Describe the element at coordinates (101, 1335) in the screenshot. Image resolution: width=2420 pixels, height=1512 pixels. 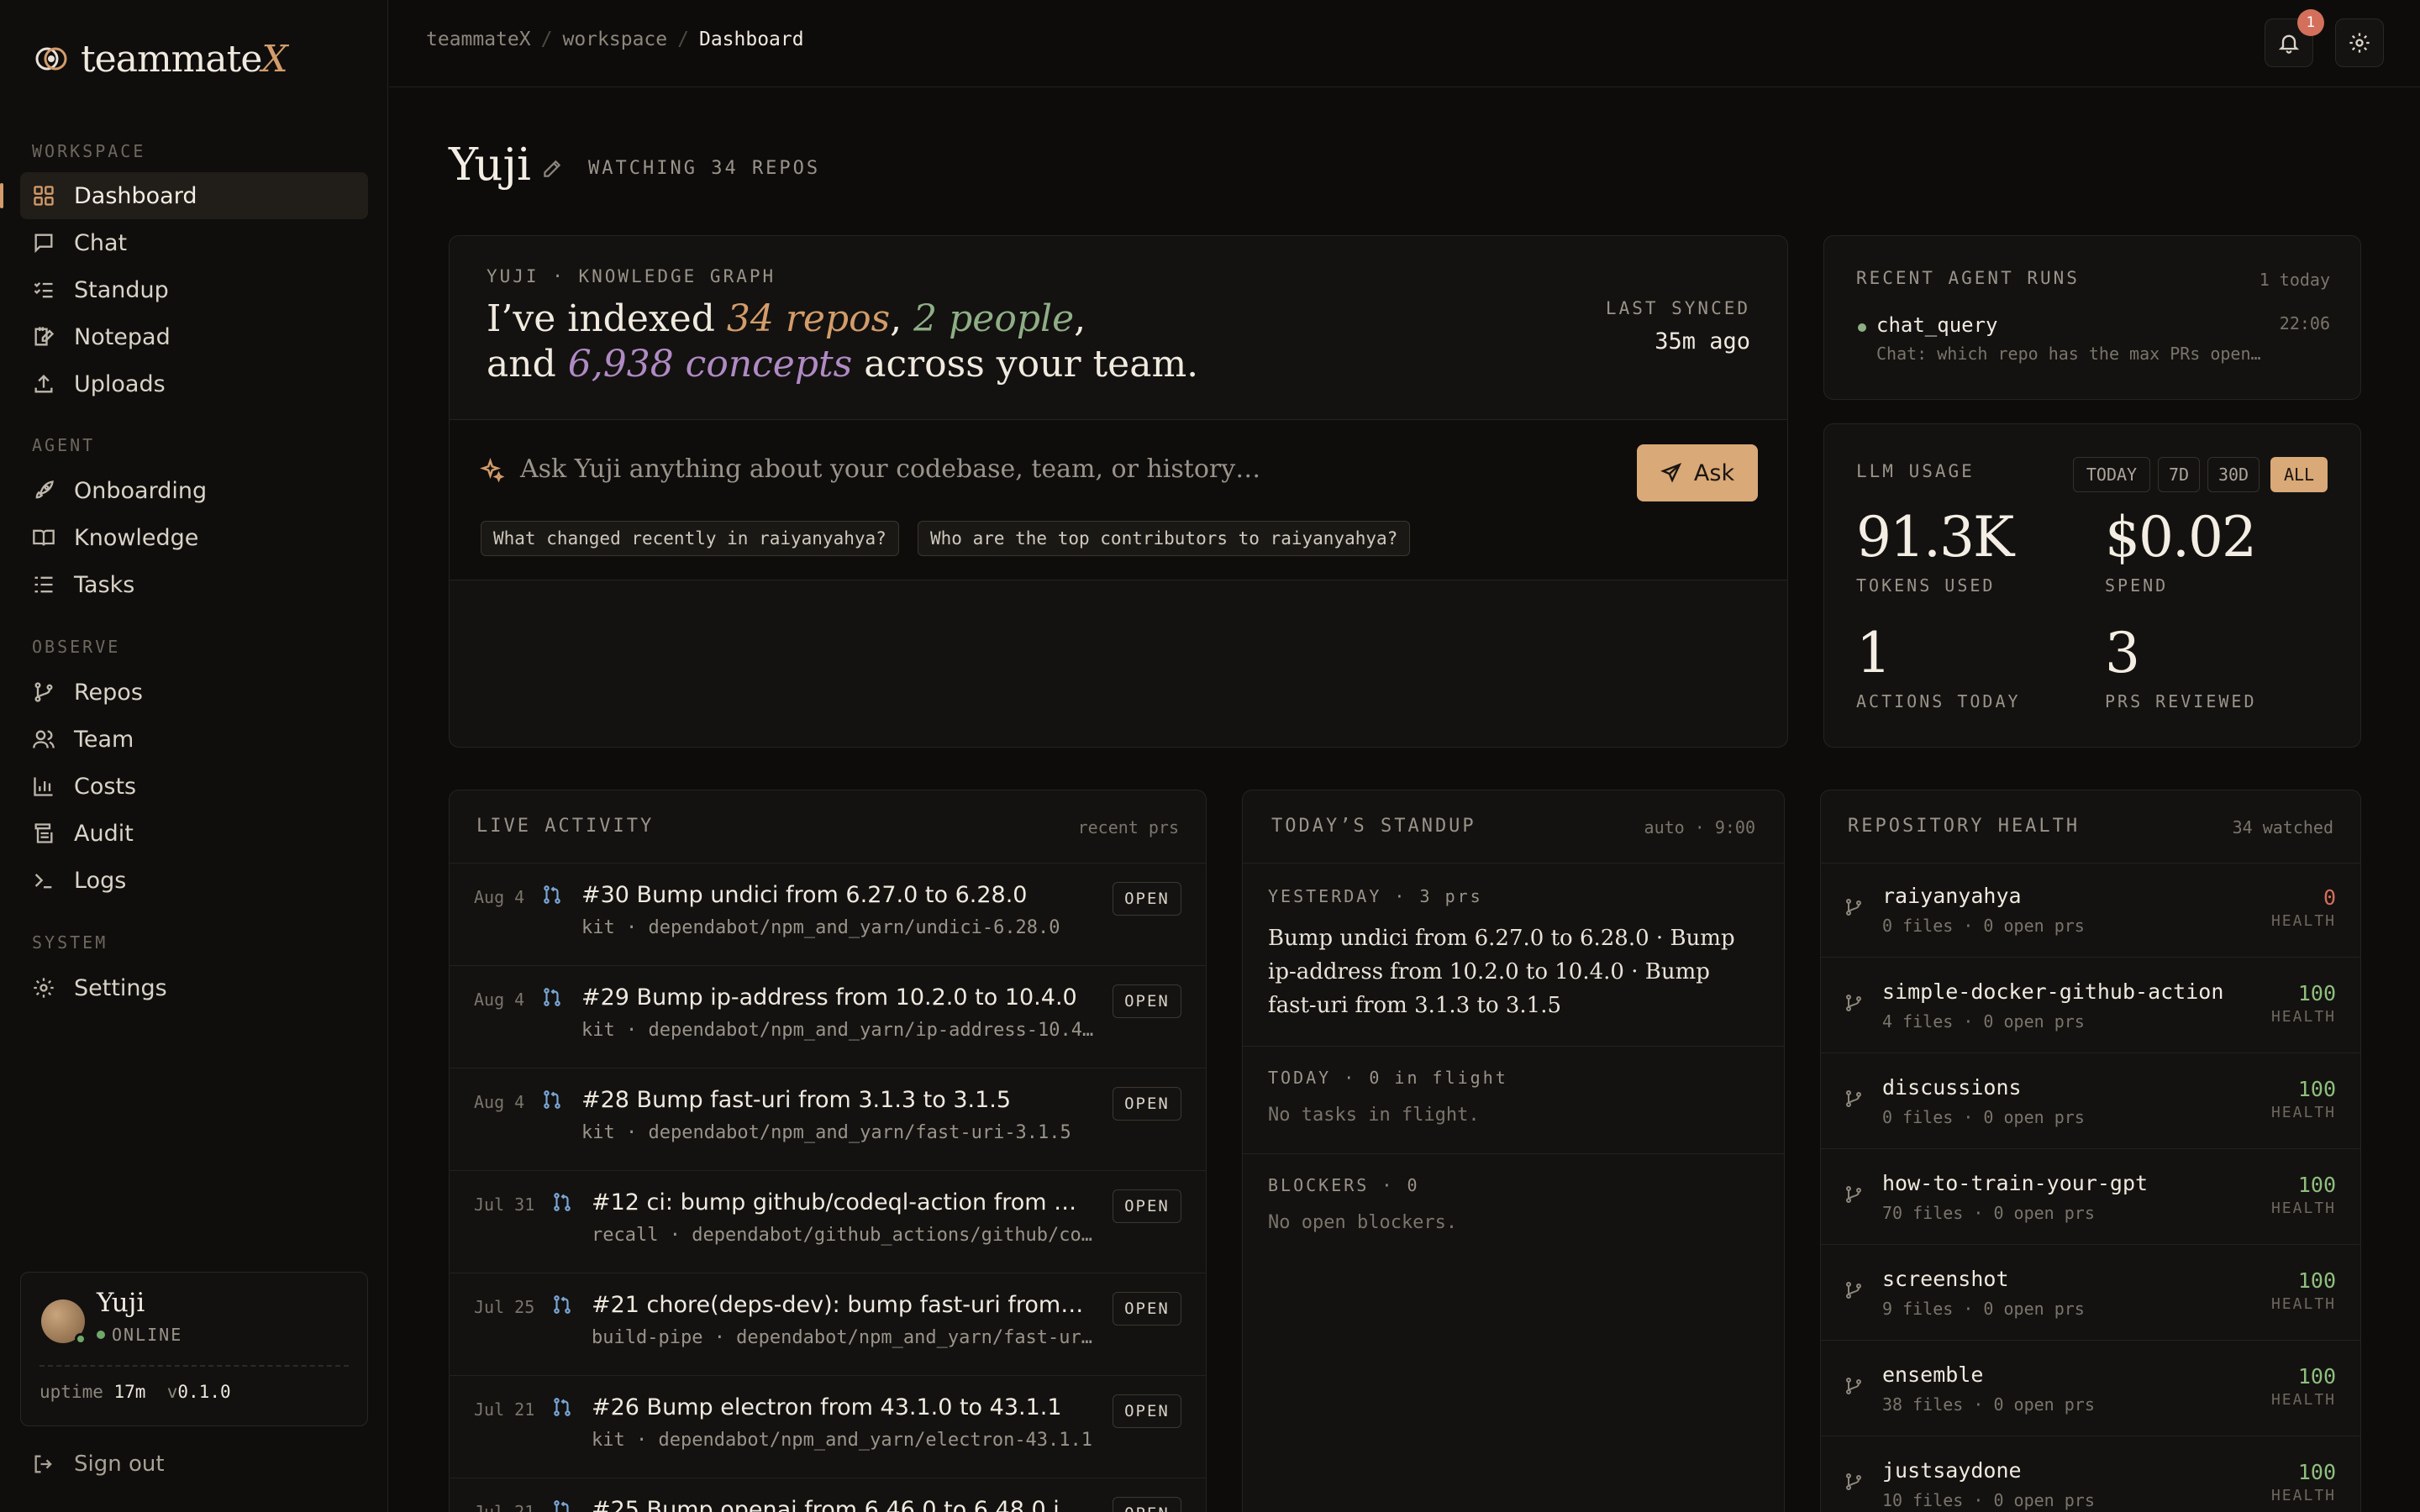
I see `status-dot` at that location.